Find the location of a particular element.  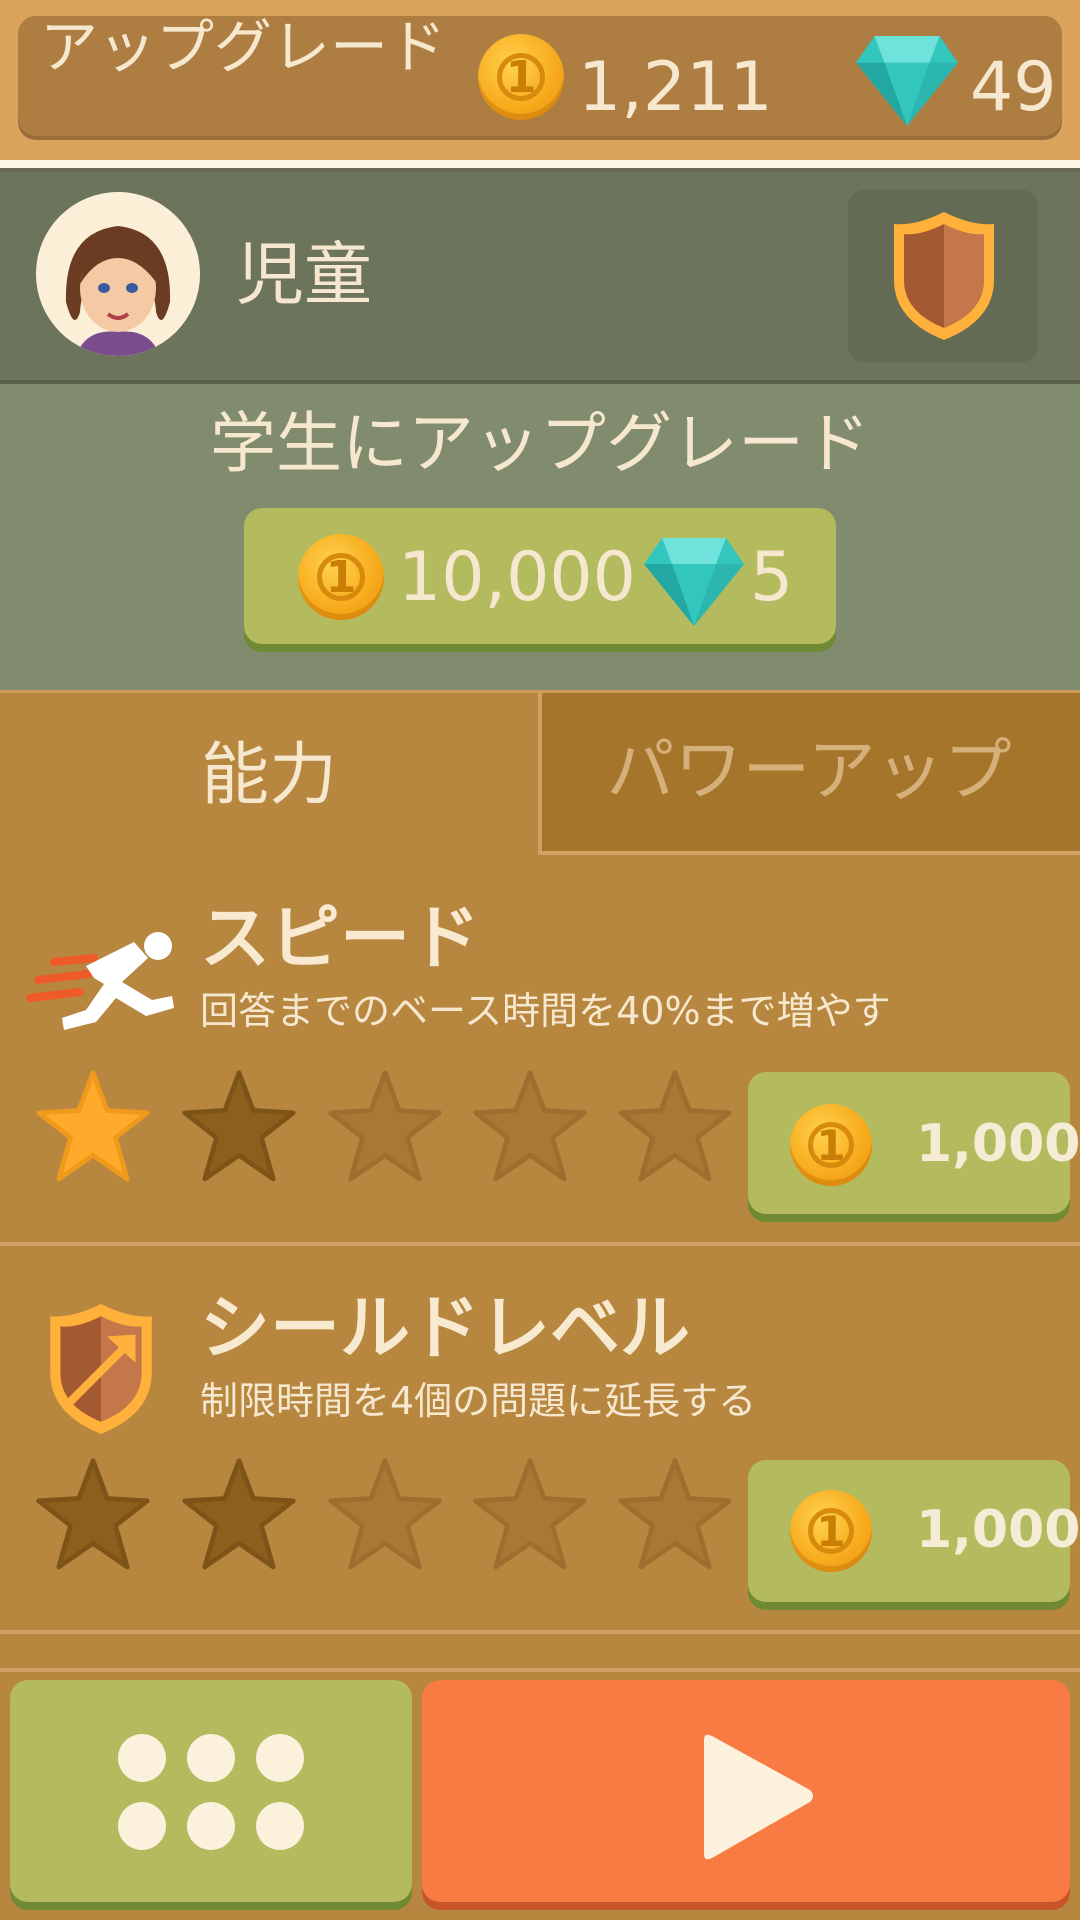

ability-description-speed: 回答までのベース時間を40%まで増やす is located at coordinates (545, 1011).